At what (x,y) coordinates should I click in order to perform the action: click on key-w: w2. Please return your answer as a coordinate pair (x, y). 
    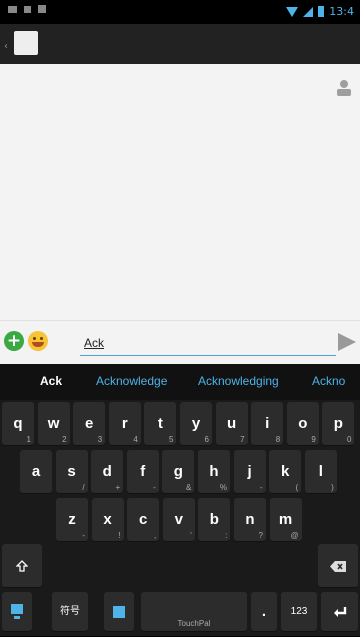
    Looking at the image, I should click on (53, 424).